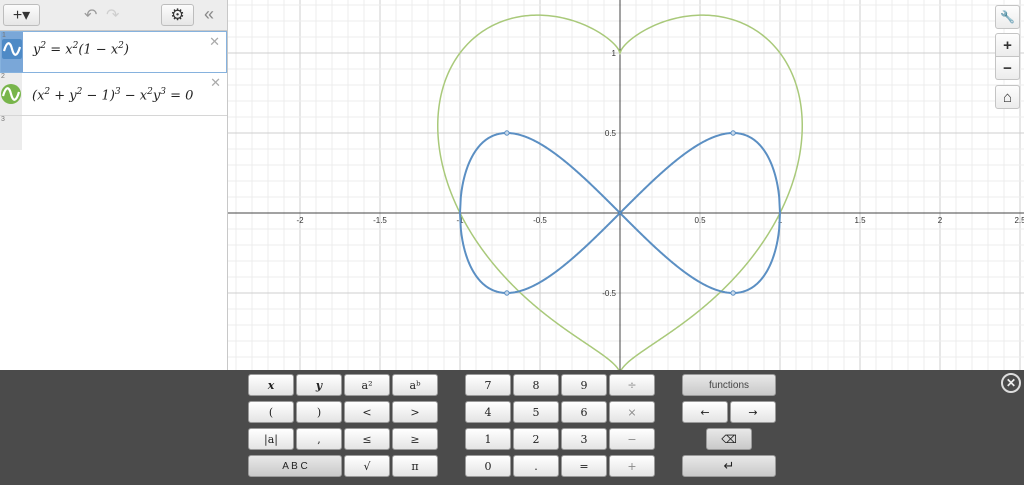 The image size is (1024, 485). I want to click on expression-toolbar: +▾ ↶ ↷ ⚙ «, so click(113, 15).